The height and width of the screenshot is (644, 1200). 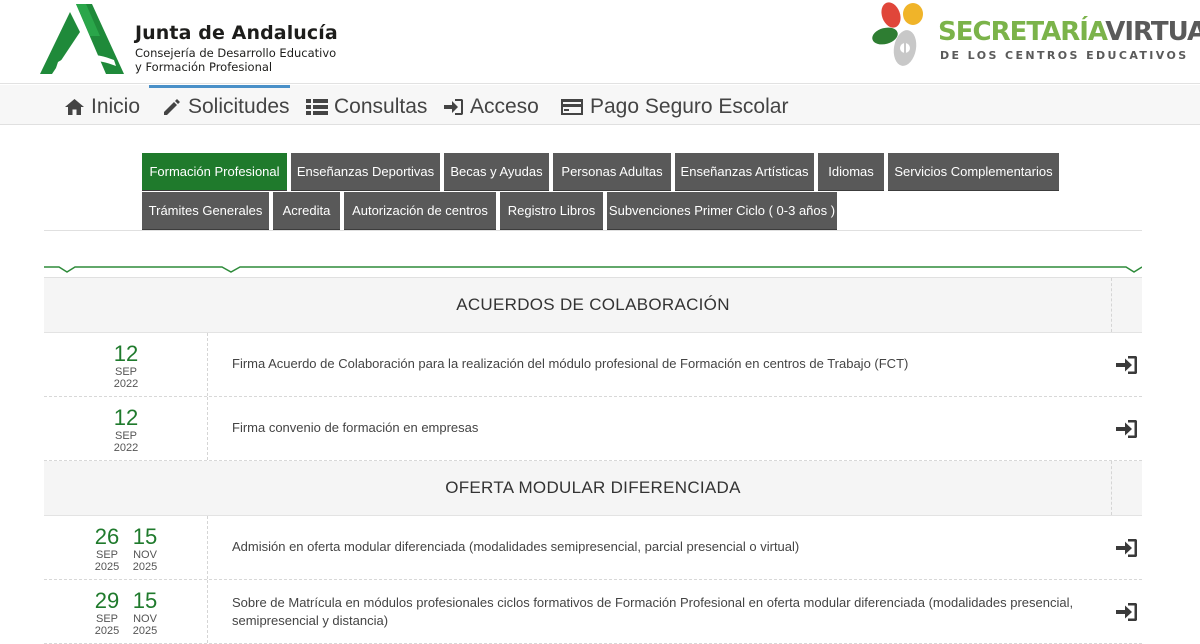 What do you see at coordinates (973, 172) in the screenshot?
I see `cat-servicios-complementarios: Servicios Complementarios` at bounding box center [973, 172].